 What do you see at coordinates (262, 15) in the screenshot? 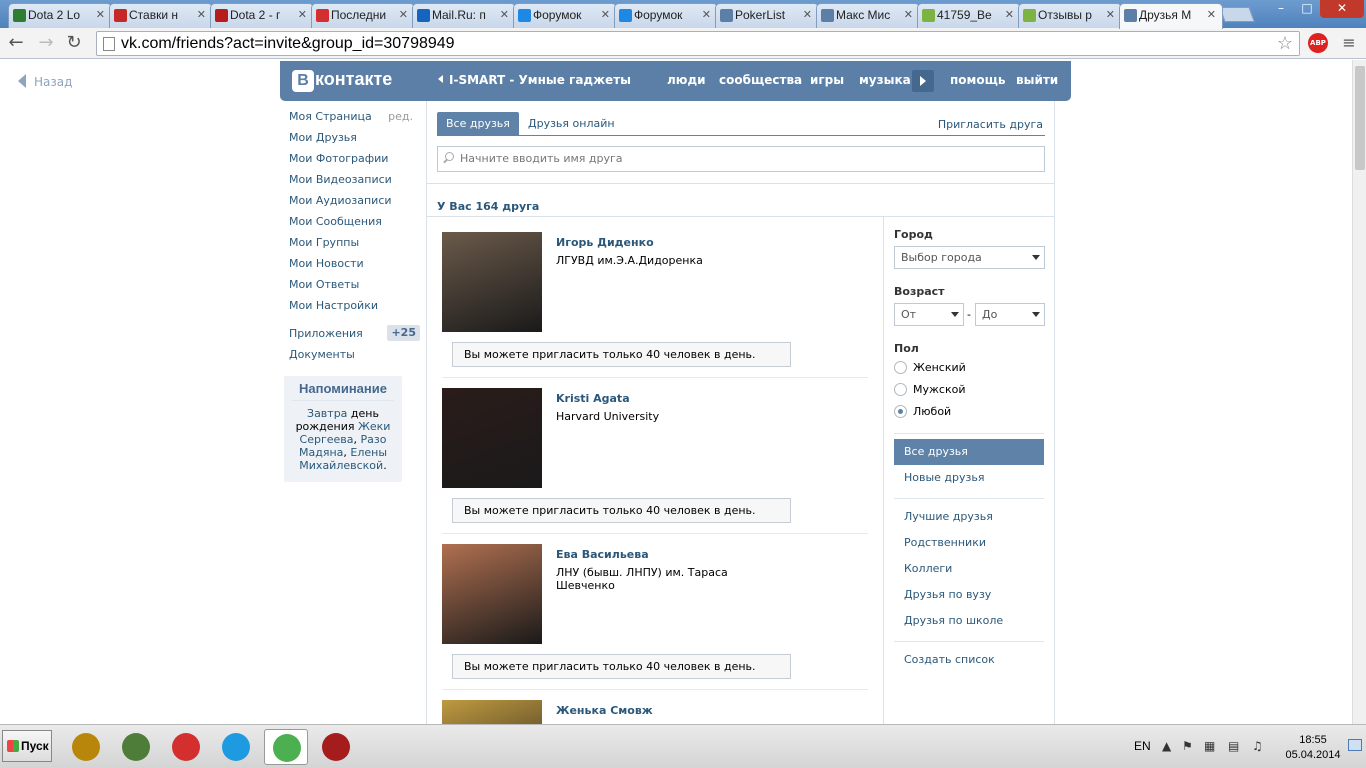
I see `browser-tab: Dota 2 - г ✕` at bounding box center [262, 15].